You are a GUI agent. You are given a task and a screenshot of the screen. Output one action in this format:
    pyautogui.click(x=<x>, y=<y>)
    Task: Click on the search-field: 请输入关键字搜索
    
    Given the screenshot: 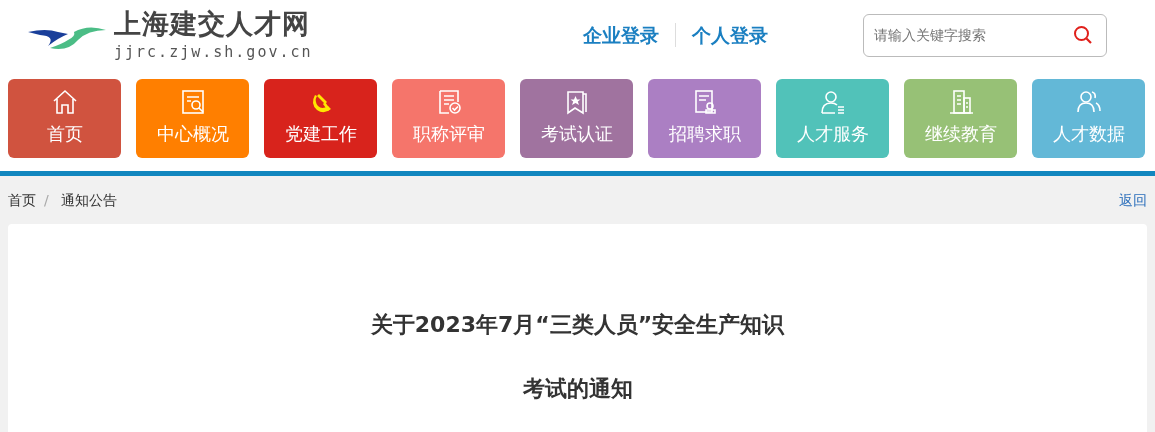 What is the action you would take?
    pyautogui.click(x=985, y=35)
    